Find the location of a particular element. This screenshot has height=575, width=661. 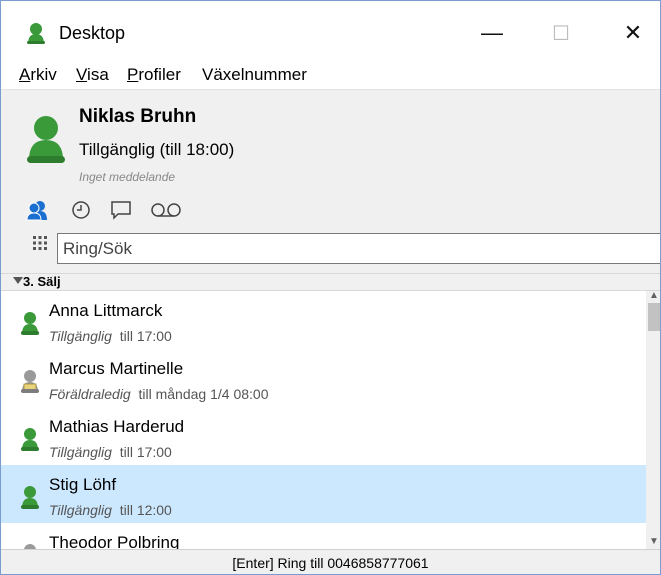

menu-vaxelnummer: Växelnummer is located at coordinates (254, 75).